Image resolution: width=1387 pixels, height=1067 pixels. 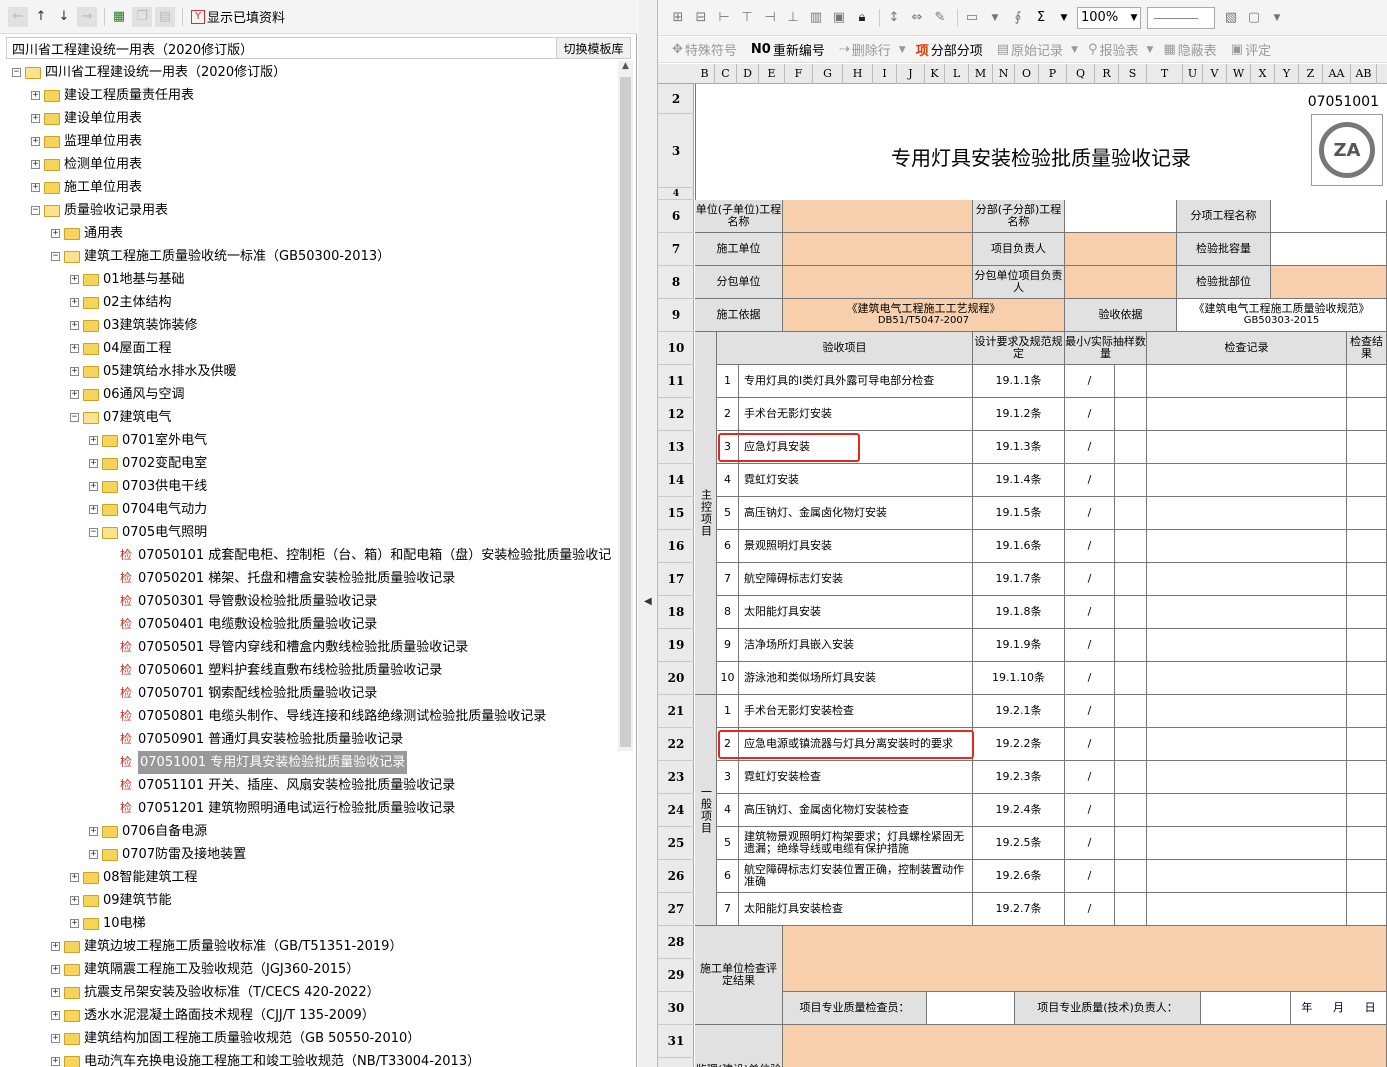 What do you see at coordinates (1085, 1046) in the screenshot?
I see `supervisor-conclusion-input` at bounding box center [1085, 1046].